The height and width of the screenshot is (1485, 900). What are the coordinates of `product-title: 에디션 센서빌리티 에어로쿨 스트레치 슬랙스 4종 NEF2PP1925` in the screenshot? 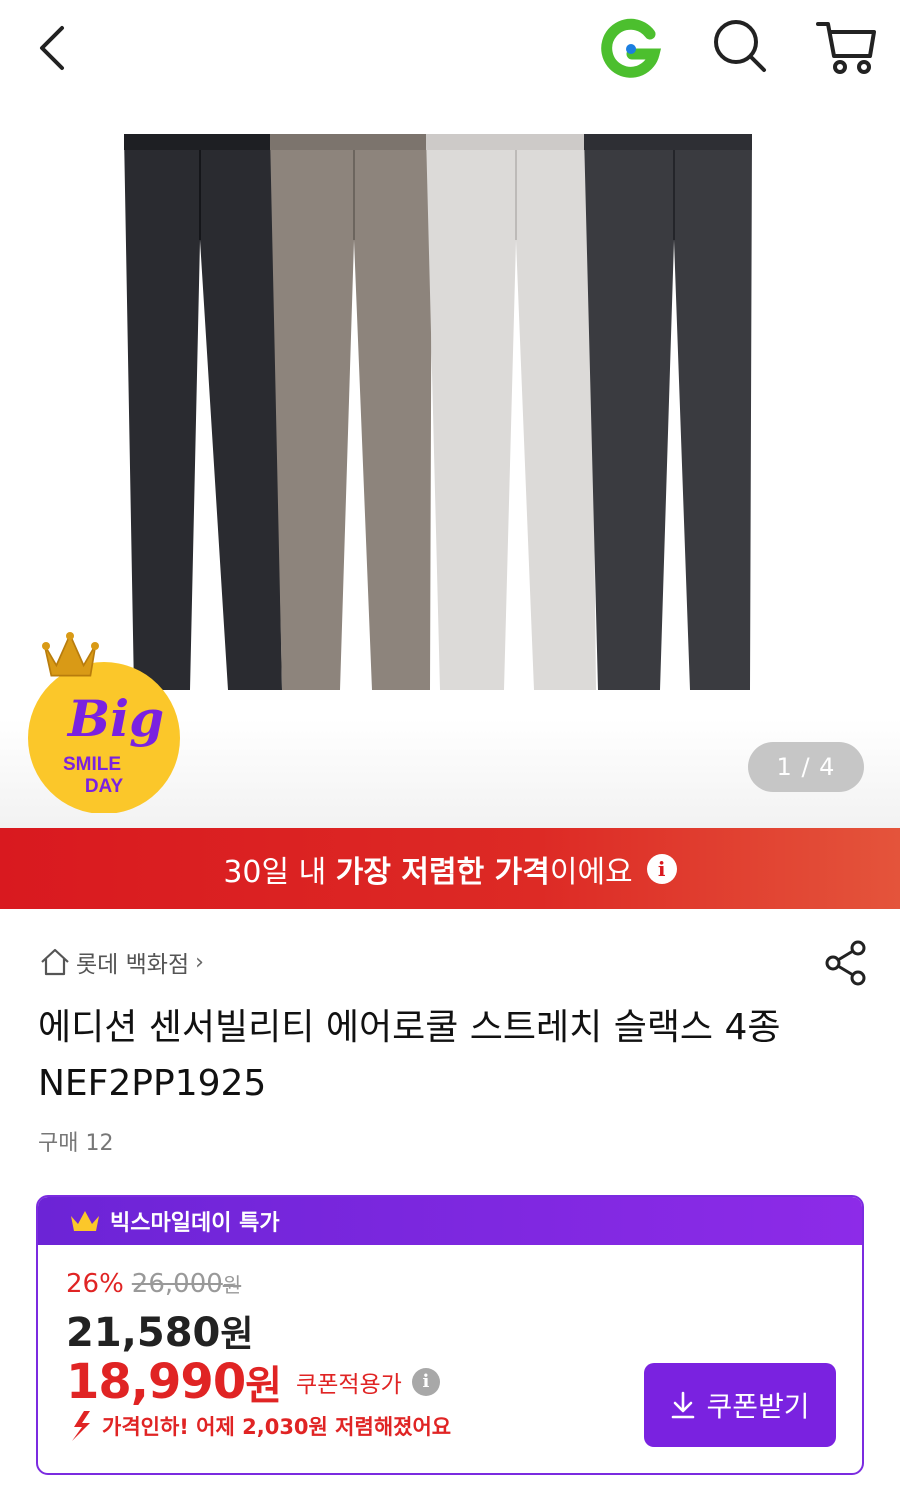 It's located at (409, 1055).